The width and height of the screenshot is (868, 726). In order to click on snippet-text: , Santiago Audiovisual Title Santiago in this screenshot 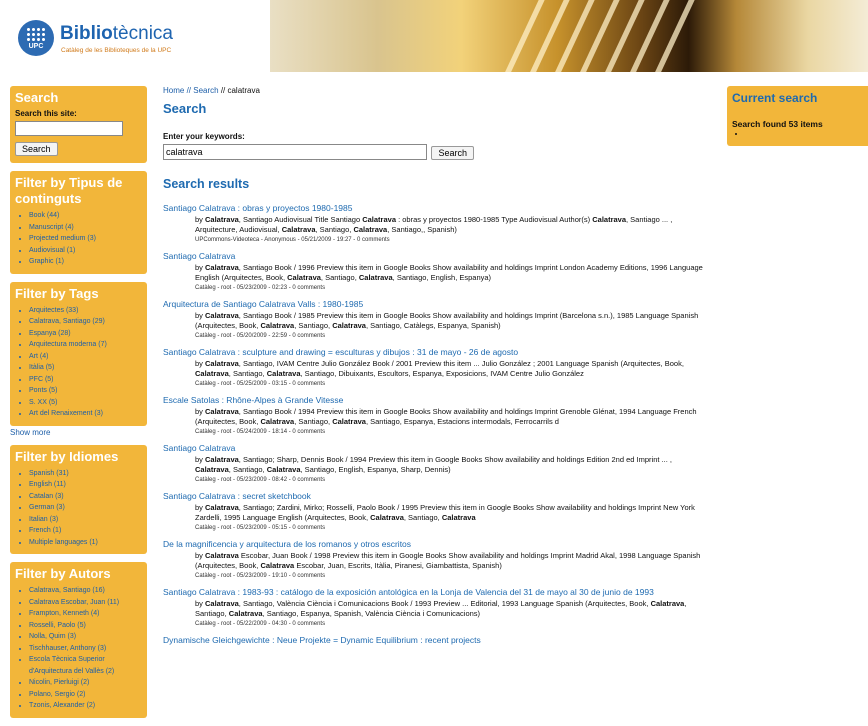, I will do `click(300, 219)`.